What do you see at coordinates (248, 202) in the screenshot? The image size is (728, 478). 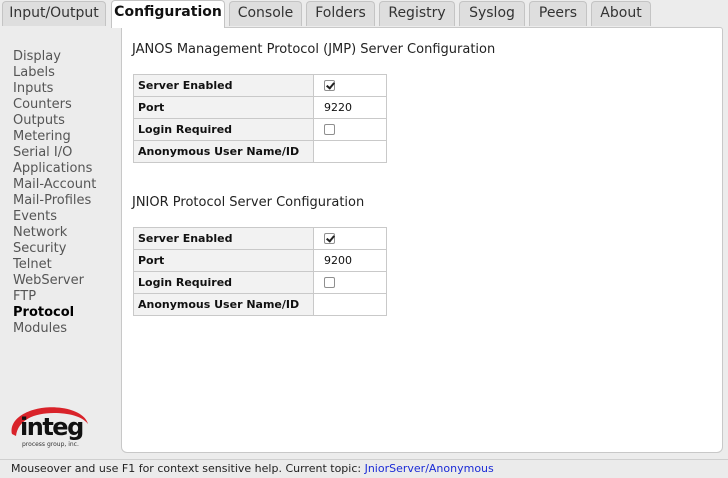 I see `jnior-section-title: JNIOR Protocol Server Configuration` at bounding box center [248, 202].